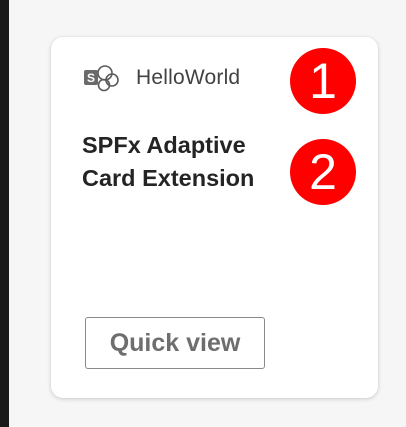 The image size is (406, 427). Describe the element at coordinates (323, 81) in the screenshot. I see `annotation-badge-1: 1` at that location.